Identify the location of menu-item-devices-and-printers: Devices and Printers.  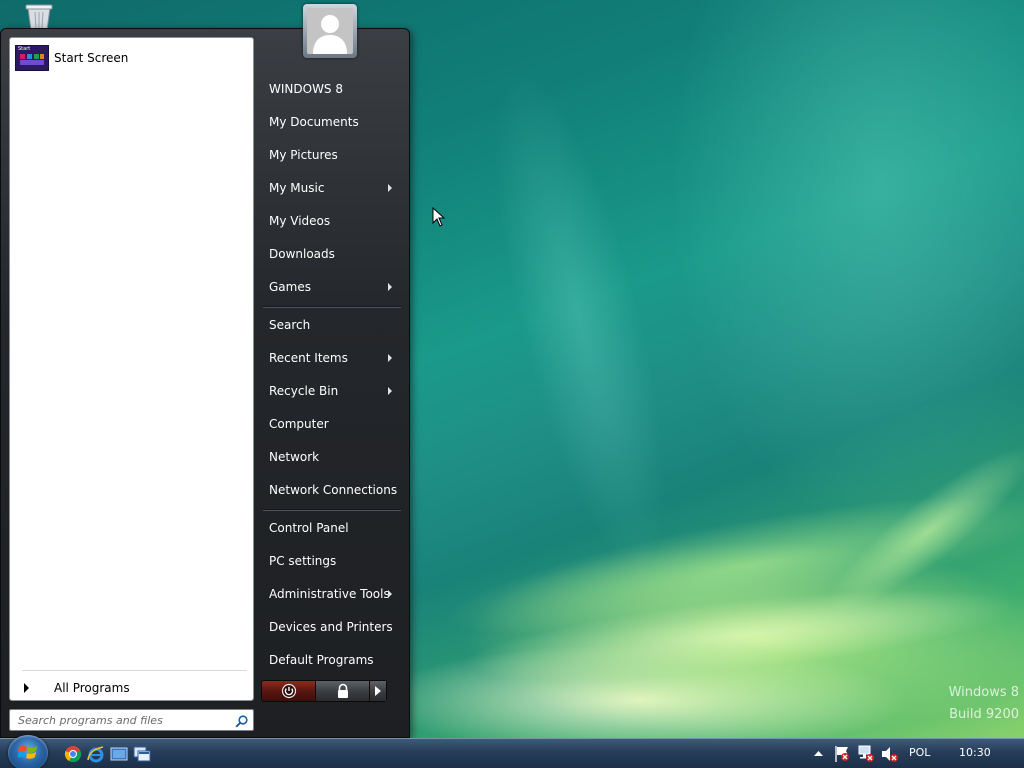
(329, 627).